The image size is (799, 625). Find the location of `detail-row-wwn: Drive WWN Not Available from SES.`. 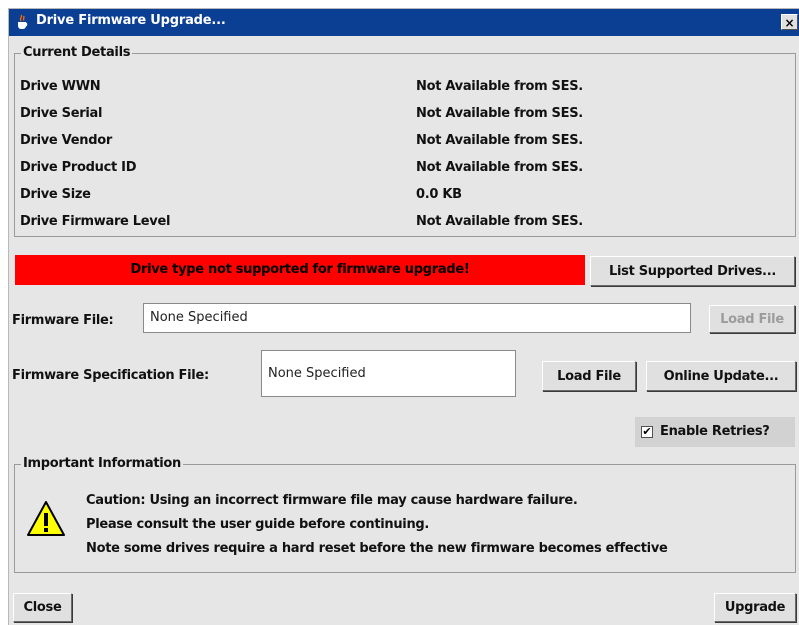

detail-row-wwn: Drive WWN Not Available from SES. is located at coordinates (405, 90).